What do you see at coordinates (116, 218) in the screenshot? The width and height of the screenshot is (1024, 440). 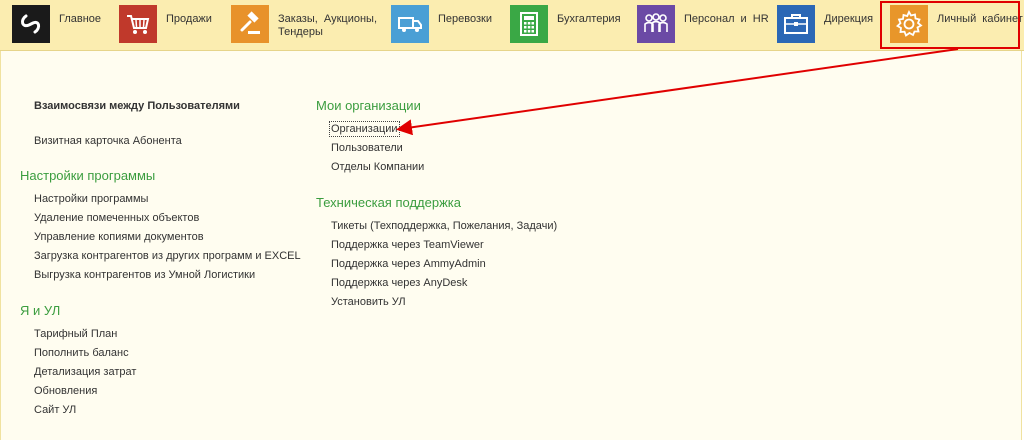 I see `link-delete-marked: Удаление помеченных объектов` at bounding box center [116, 218].